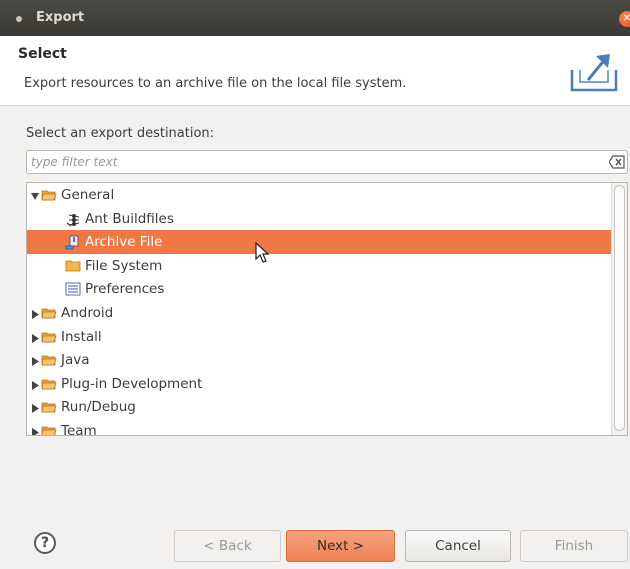  I want to click on tree-item-label: Java, so click(75, 360).